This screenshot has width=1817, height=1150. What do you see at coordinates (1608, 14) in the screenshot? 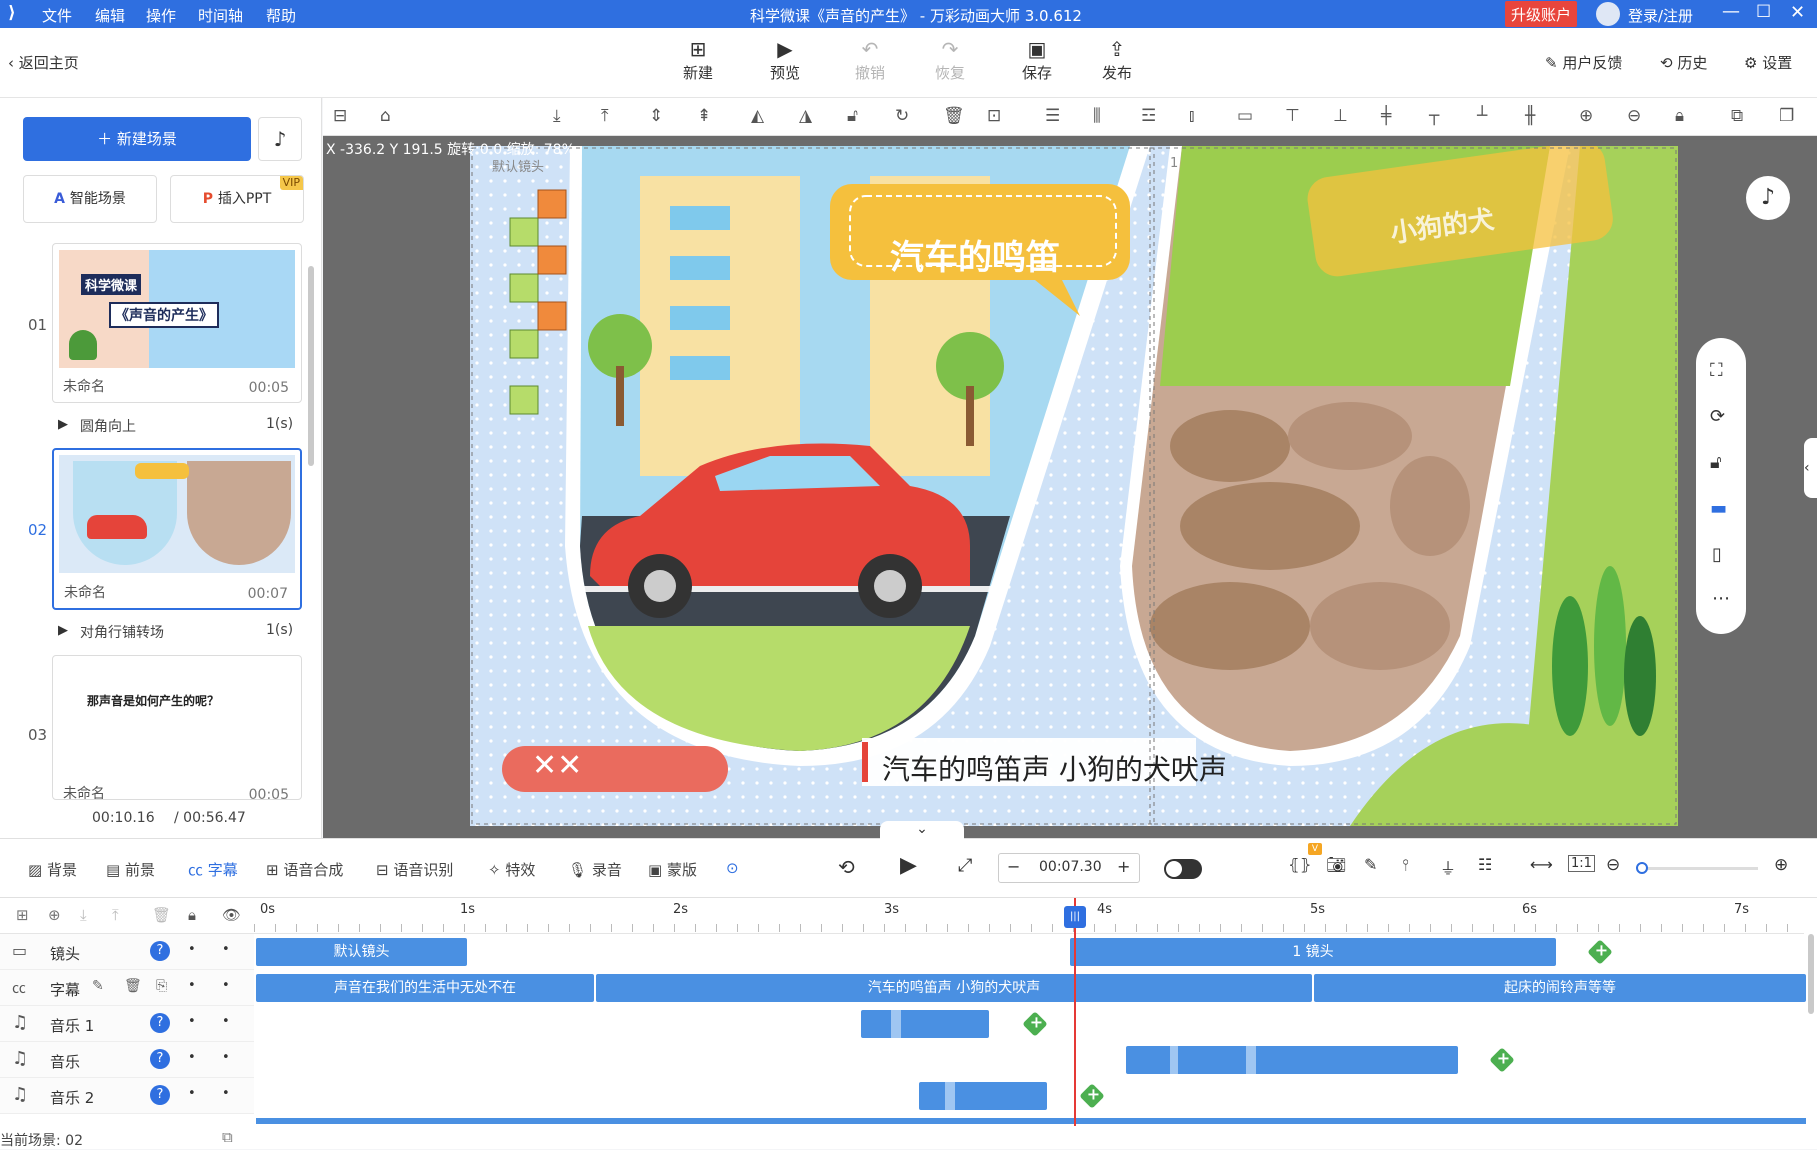
I see `avatar` at bounding box center [1608, 14].